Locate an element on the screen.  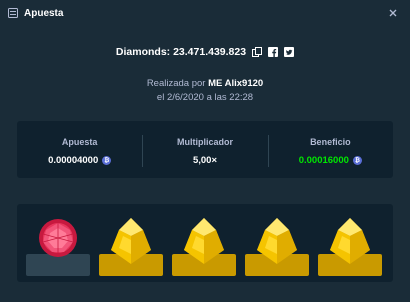
facebook-icon is located at coordinates (272, 52).